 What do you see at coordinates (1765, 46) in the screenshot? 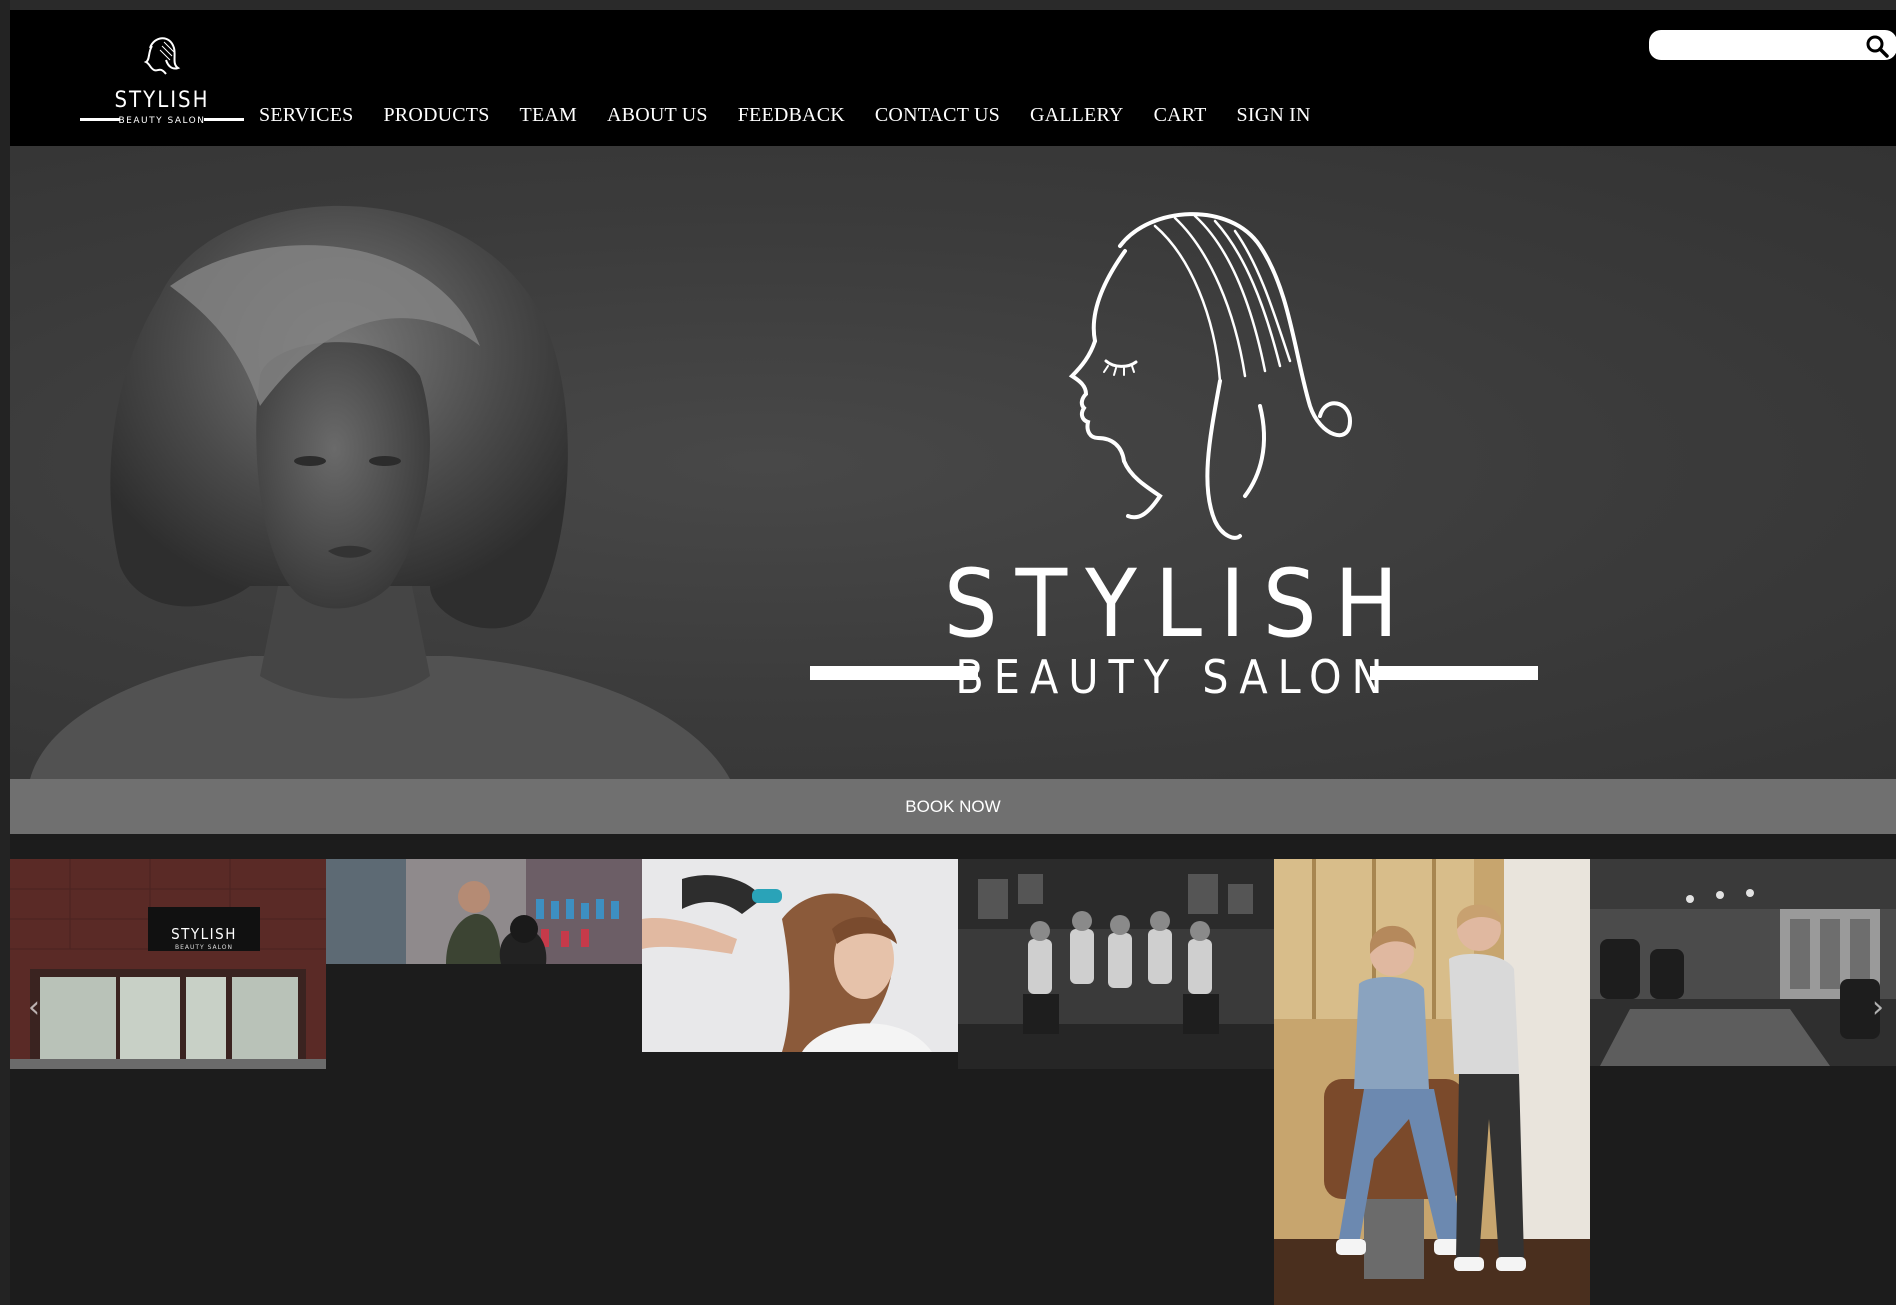
I see `search-input` at bounding box center [1765, 46].